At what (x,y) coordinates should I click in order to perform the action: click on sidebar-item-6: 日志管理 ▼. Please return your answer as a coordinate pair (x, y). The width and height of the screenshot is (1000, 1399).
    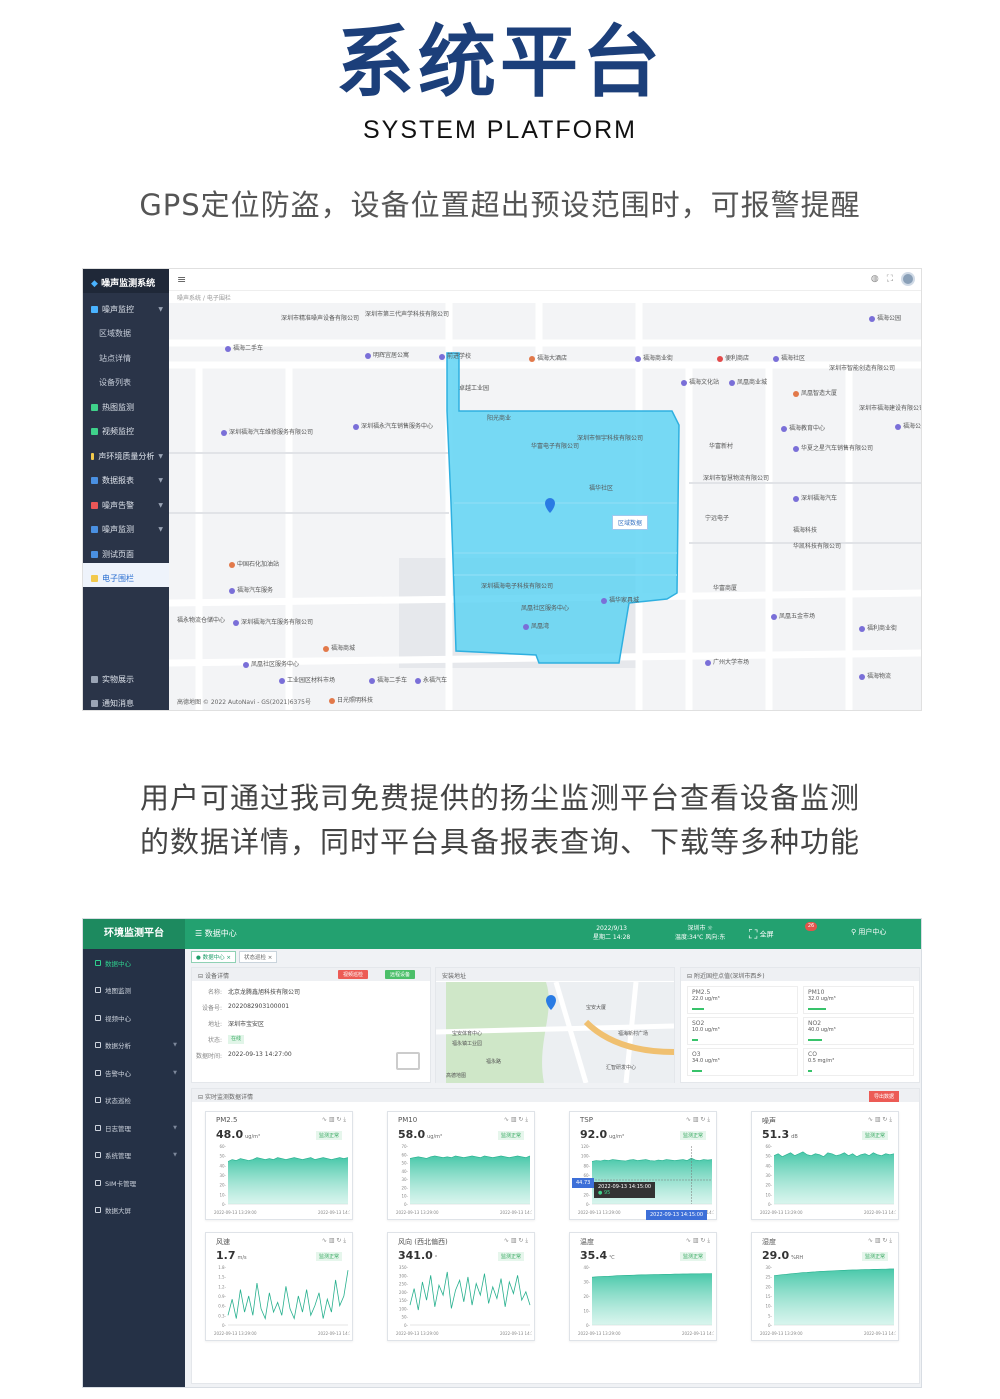
    Looking at the image, I should click on (134, 1128).